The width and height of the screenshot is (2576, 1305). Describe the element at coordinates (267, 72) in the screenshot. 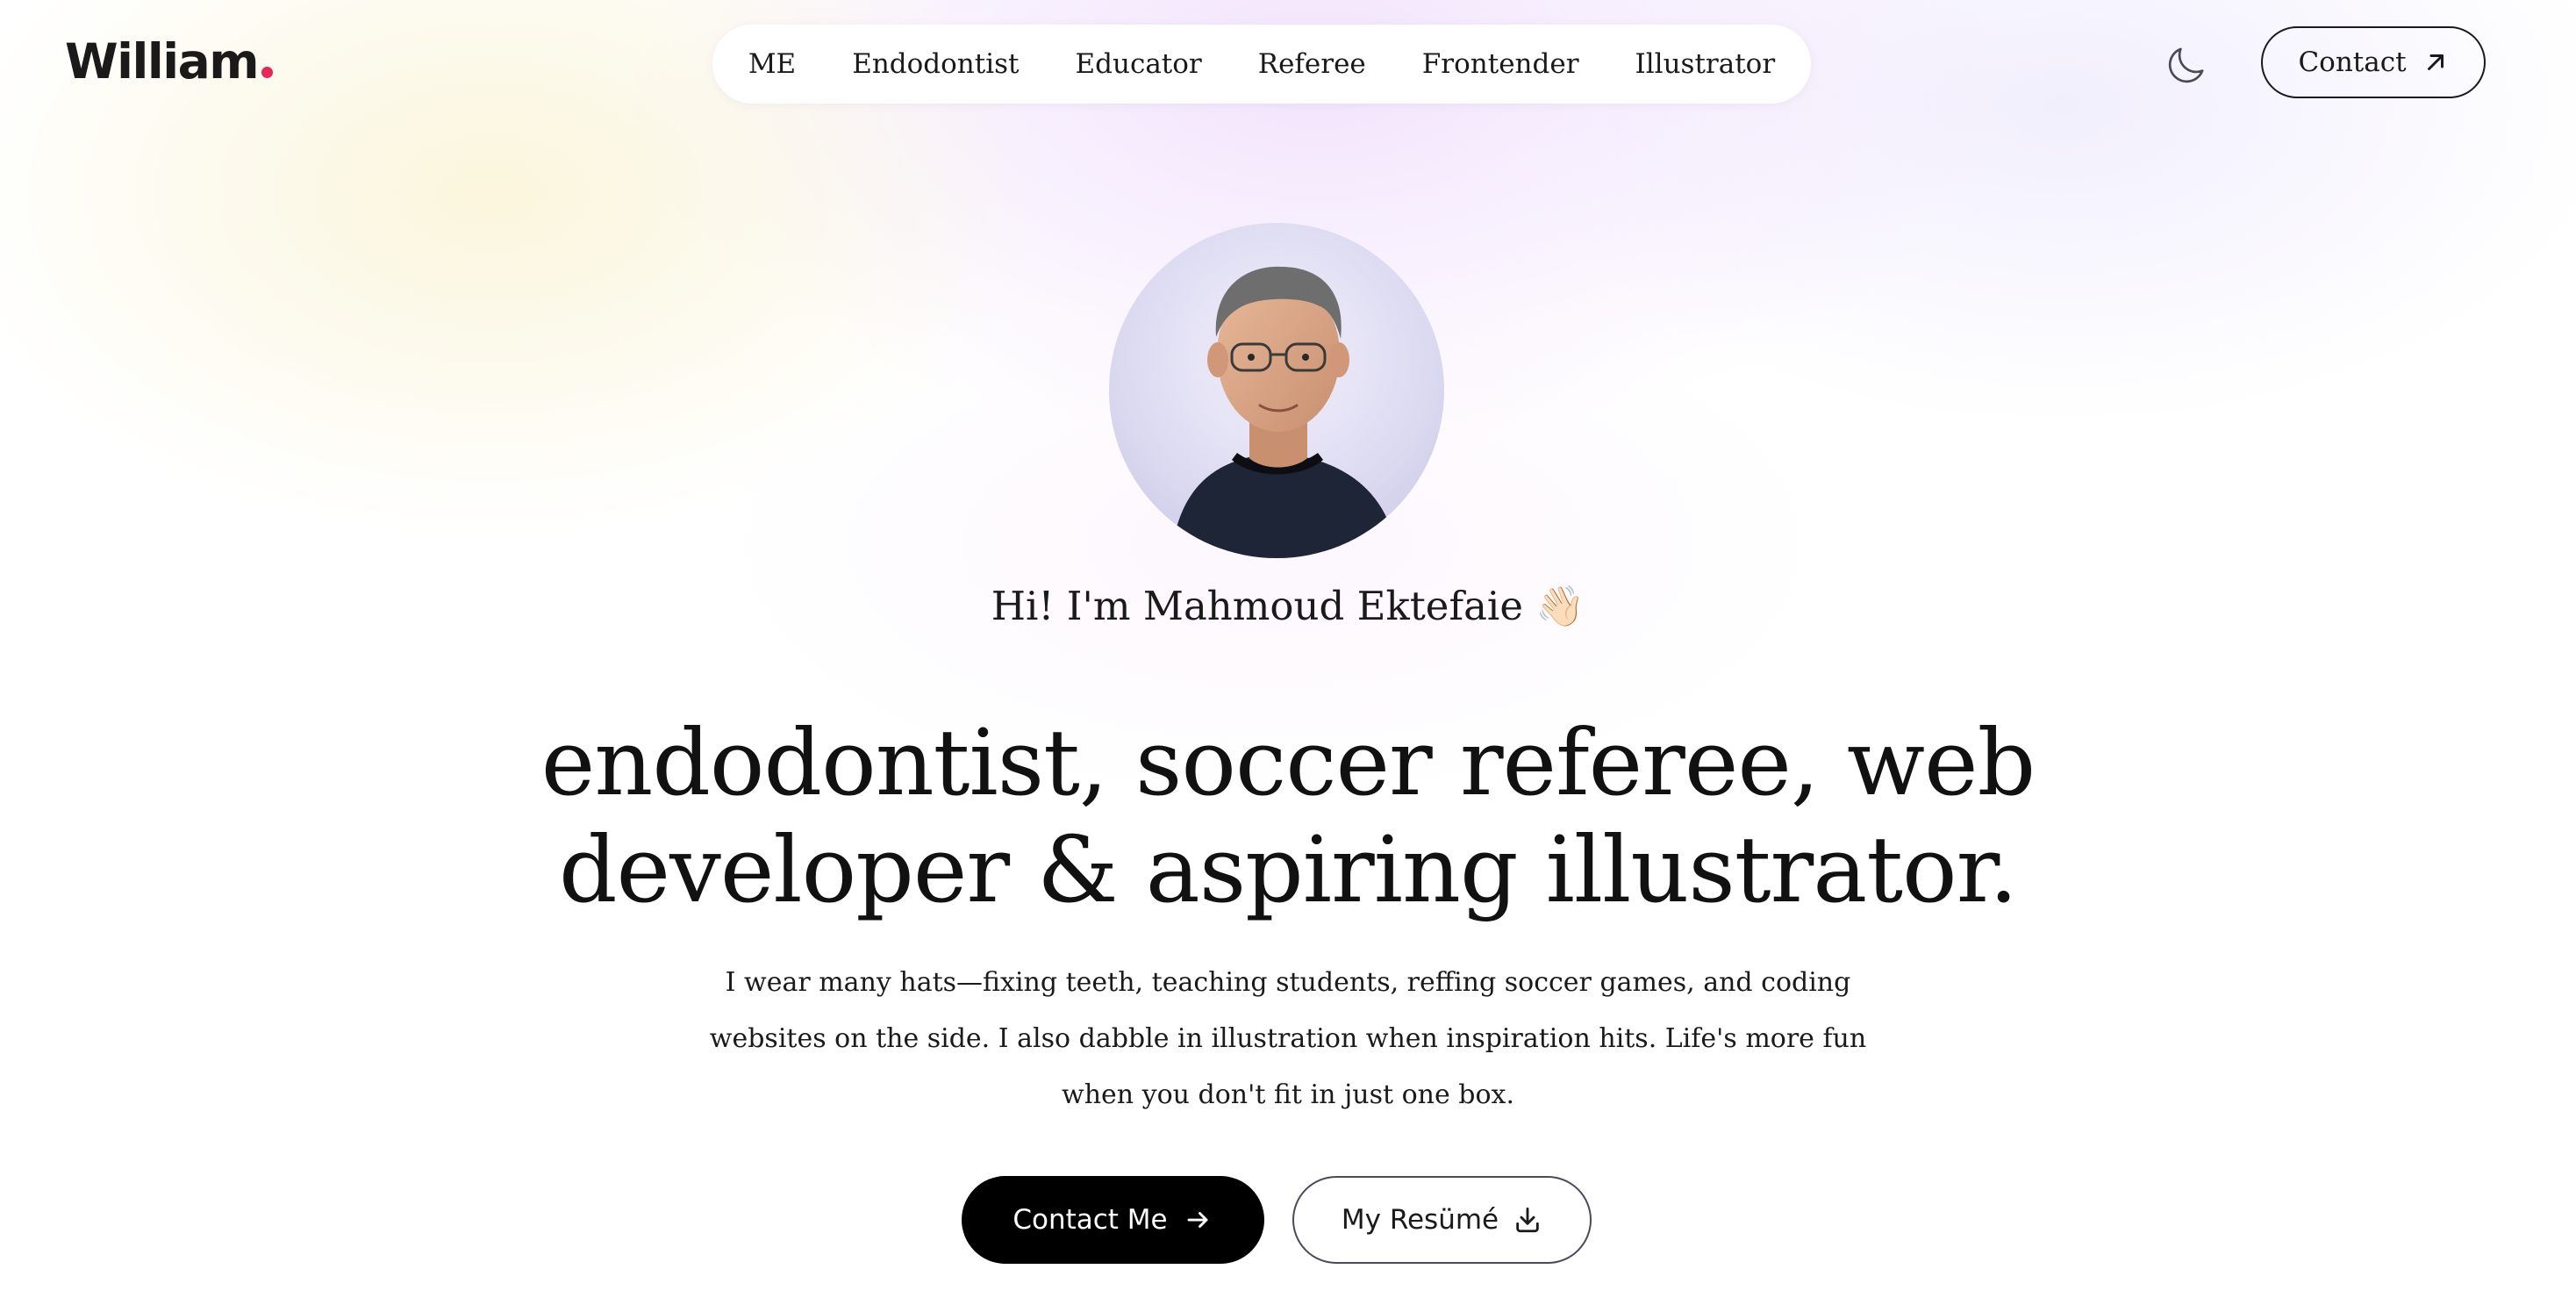

I see `logo-dot` at that location.